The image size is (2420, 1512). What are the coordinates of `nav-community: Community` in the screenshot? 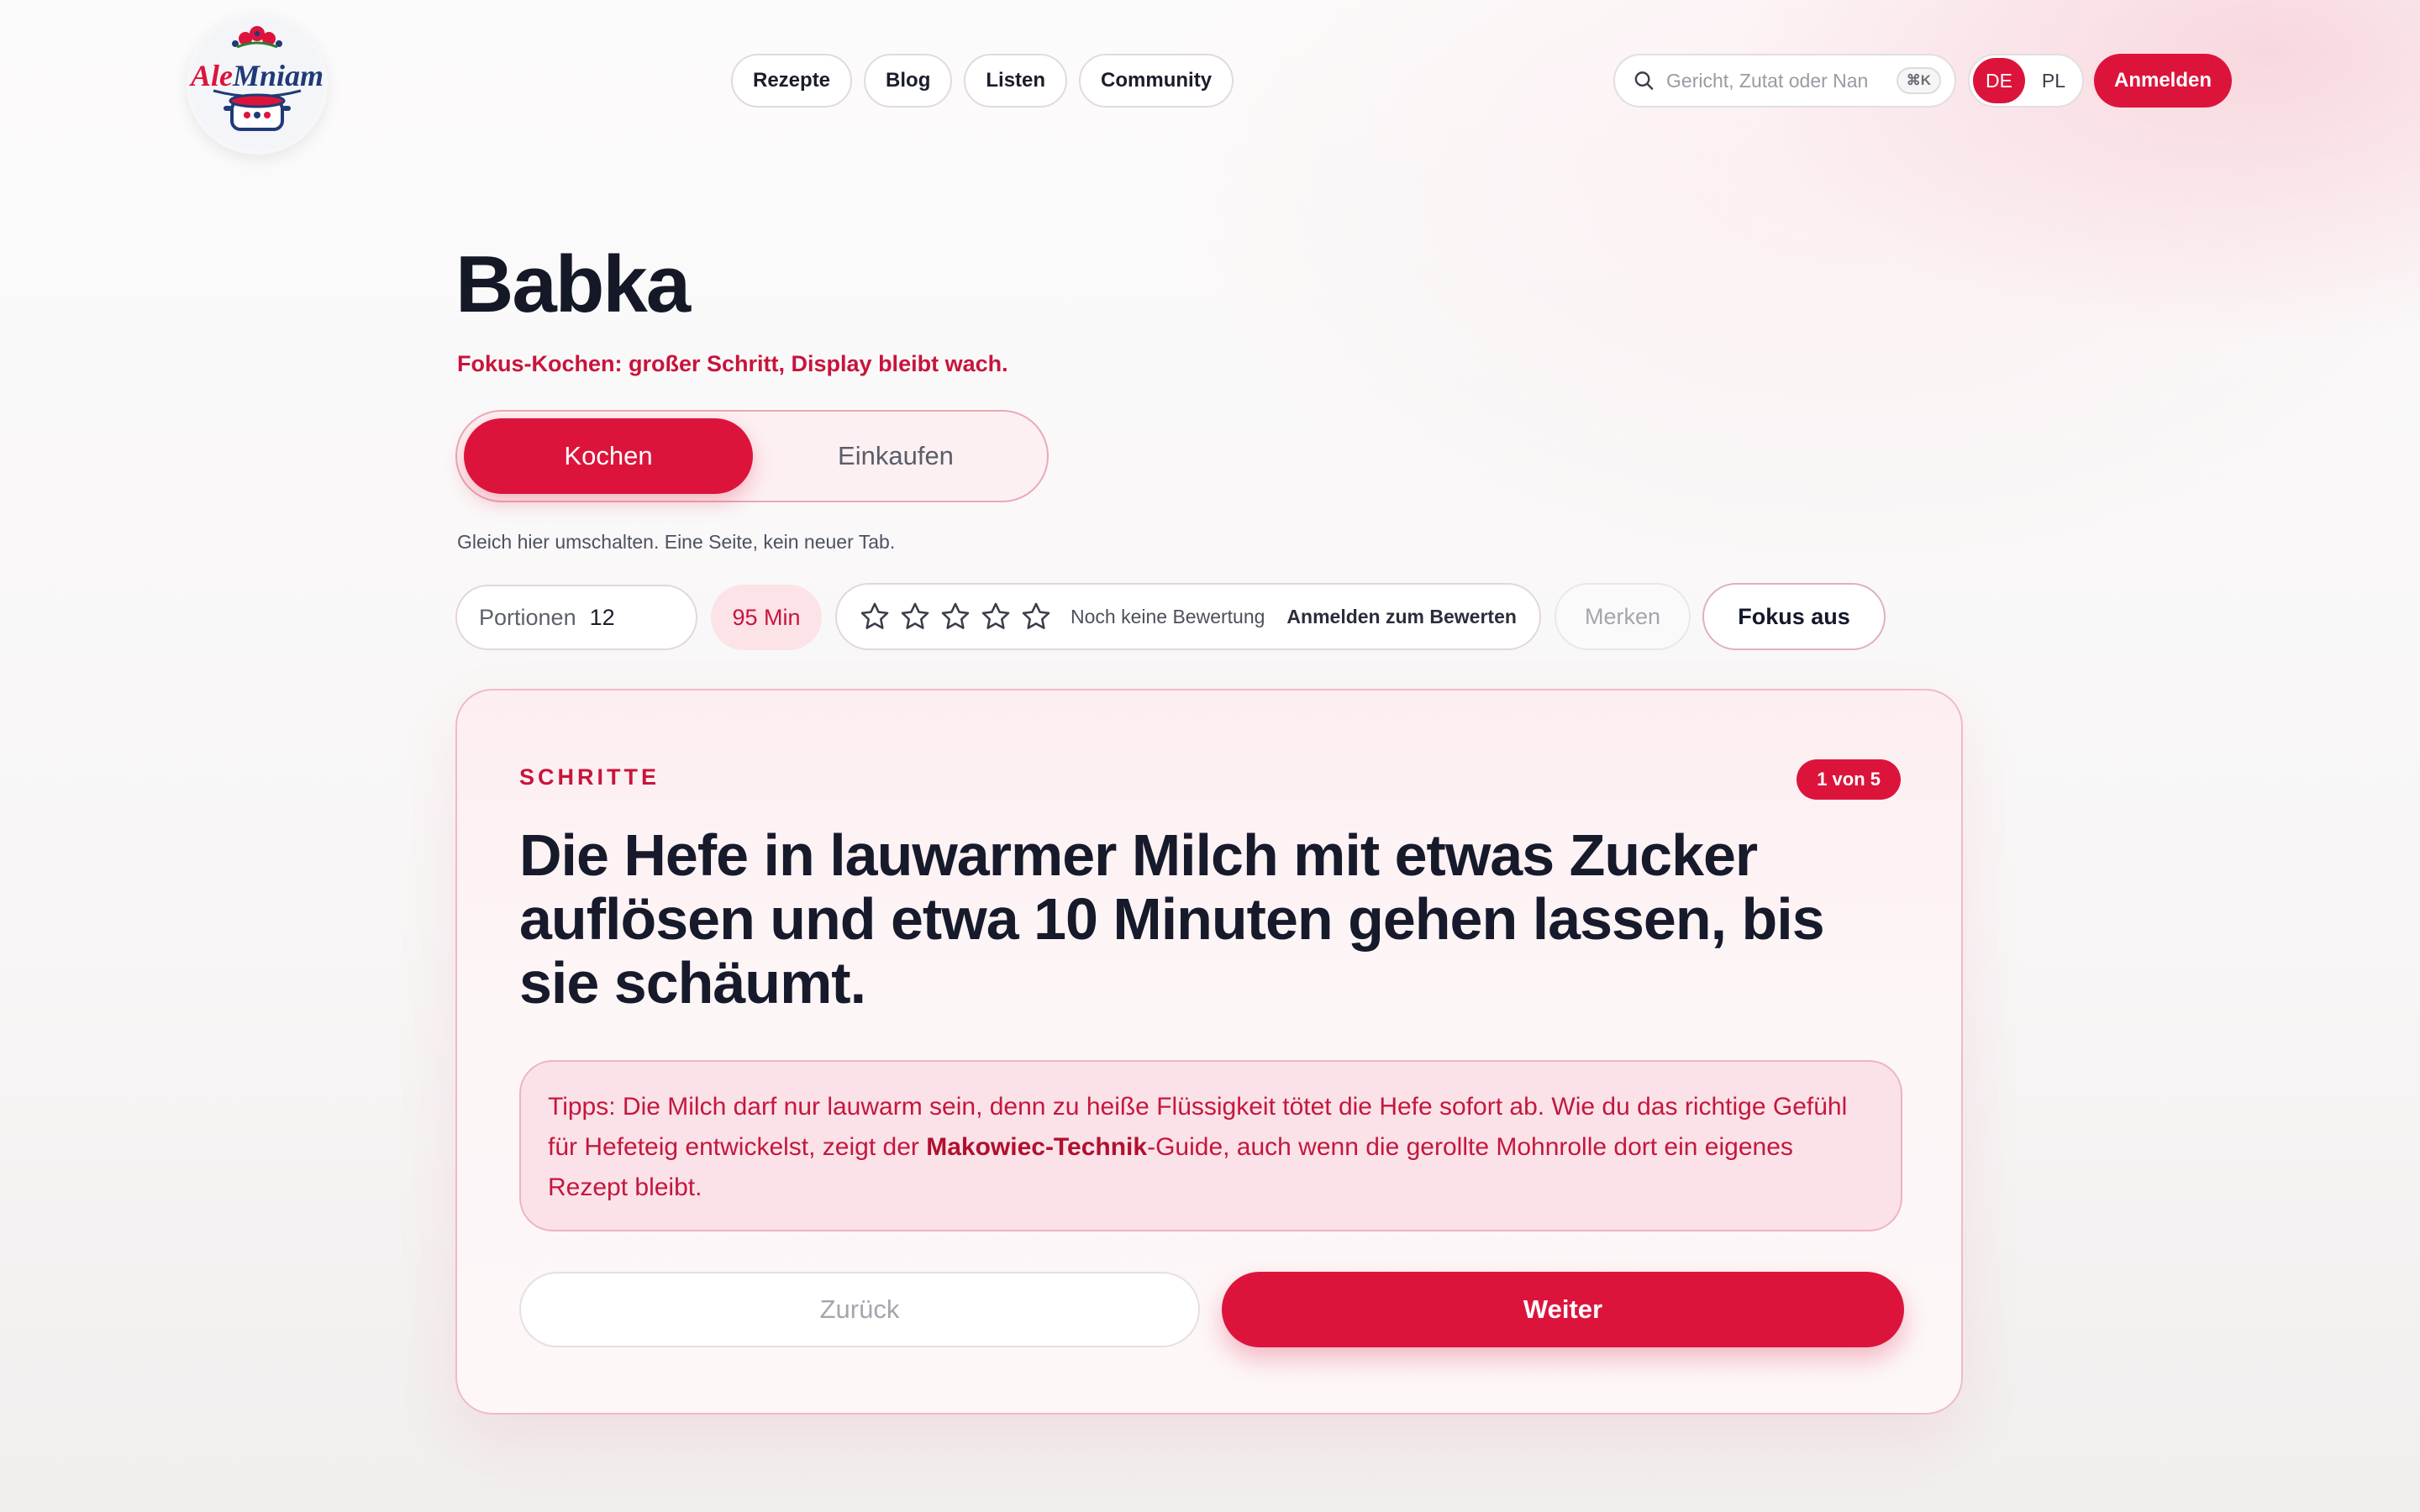 It's located at (1156, 81).